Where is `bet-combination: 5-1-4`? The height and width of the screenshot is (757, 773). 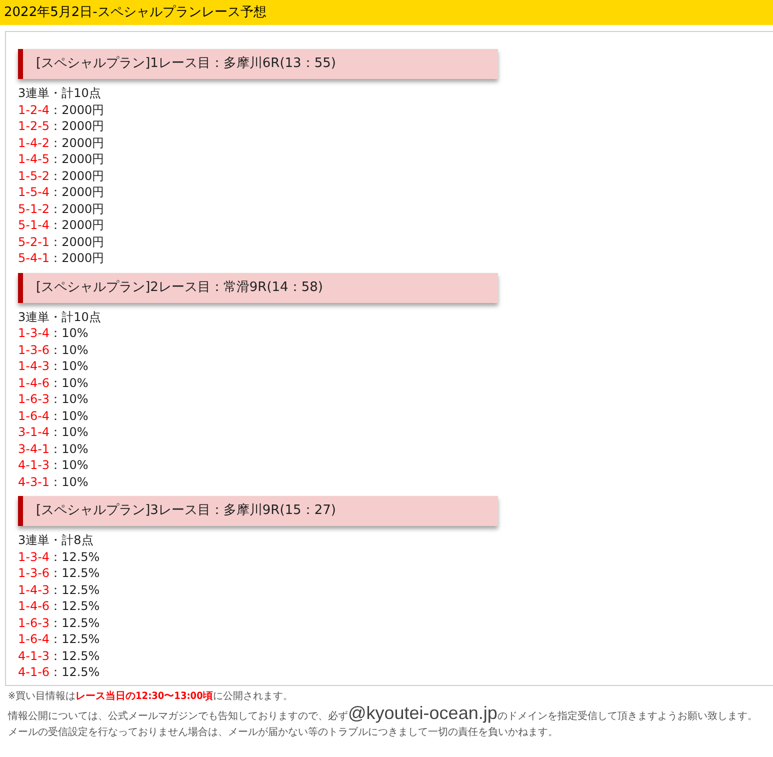
bet-combination: 5-1-4 is located at coordinates (34, 225).